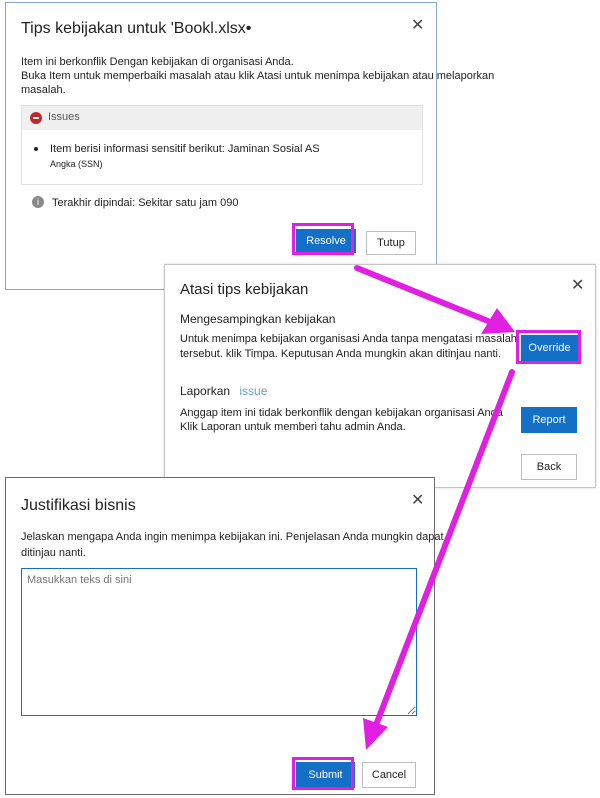 The height and width of the screenshot is (798, 600). What do you see at coordinates (375, 734) in the screenshot?
I see `arrowhead-submit` at bounding box center [375, 734].